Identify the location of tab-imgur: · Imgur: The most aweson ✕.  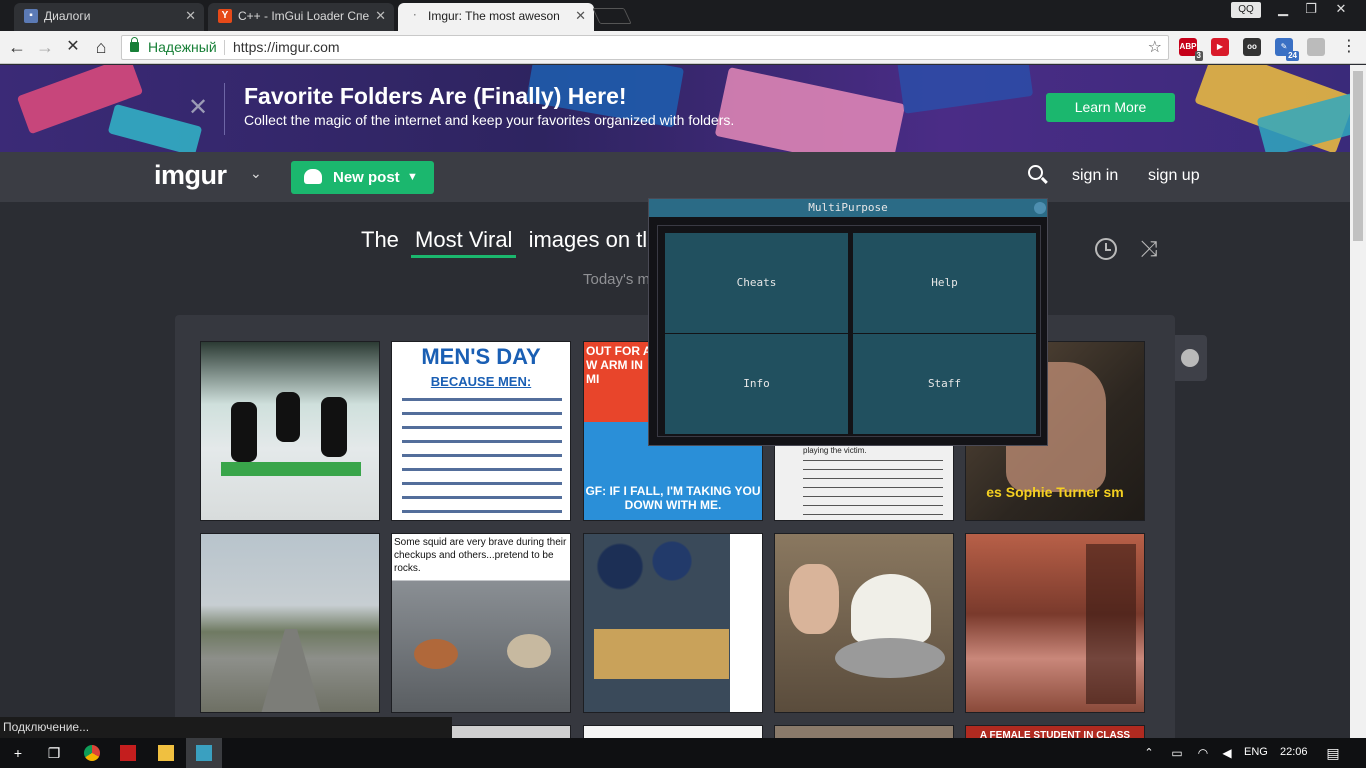
(496, 17).